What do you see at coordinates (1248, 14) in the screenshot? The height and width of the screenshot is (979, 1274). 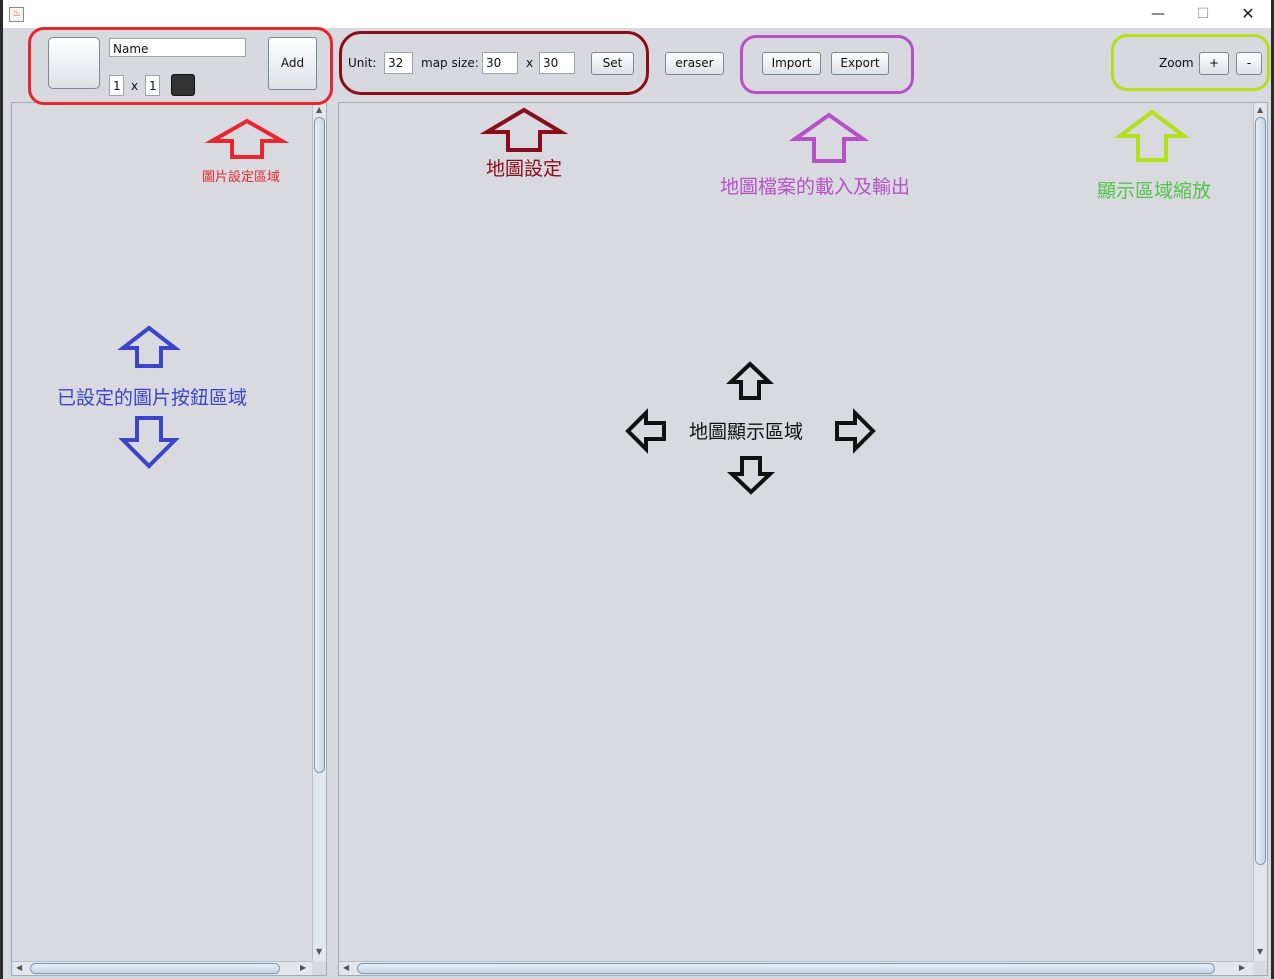 I see `close-button: ✕` at bounding box center [1248, 14].